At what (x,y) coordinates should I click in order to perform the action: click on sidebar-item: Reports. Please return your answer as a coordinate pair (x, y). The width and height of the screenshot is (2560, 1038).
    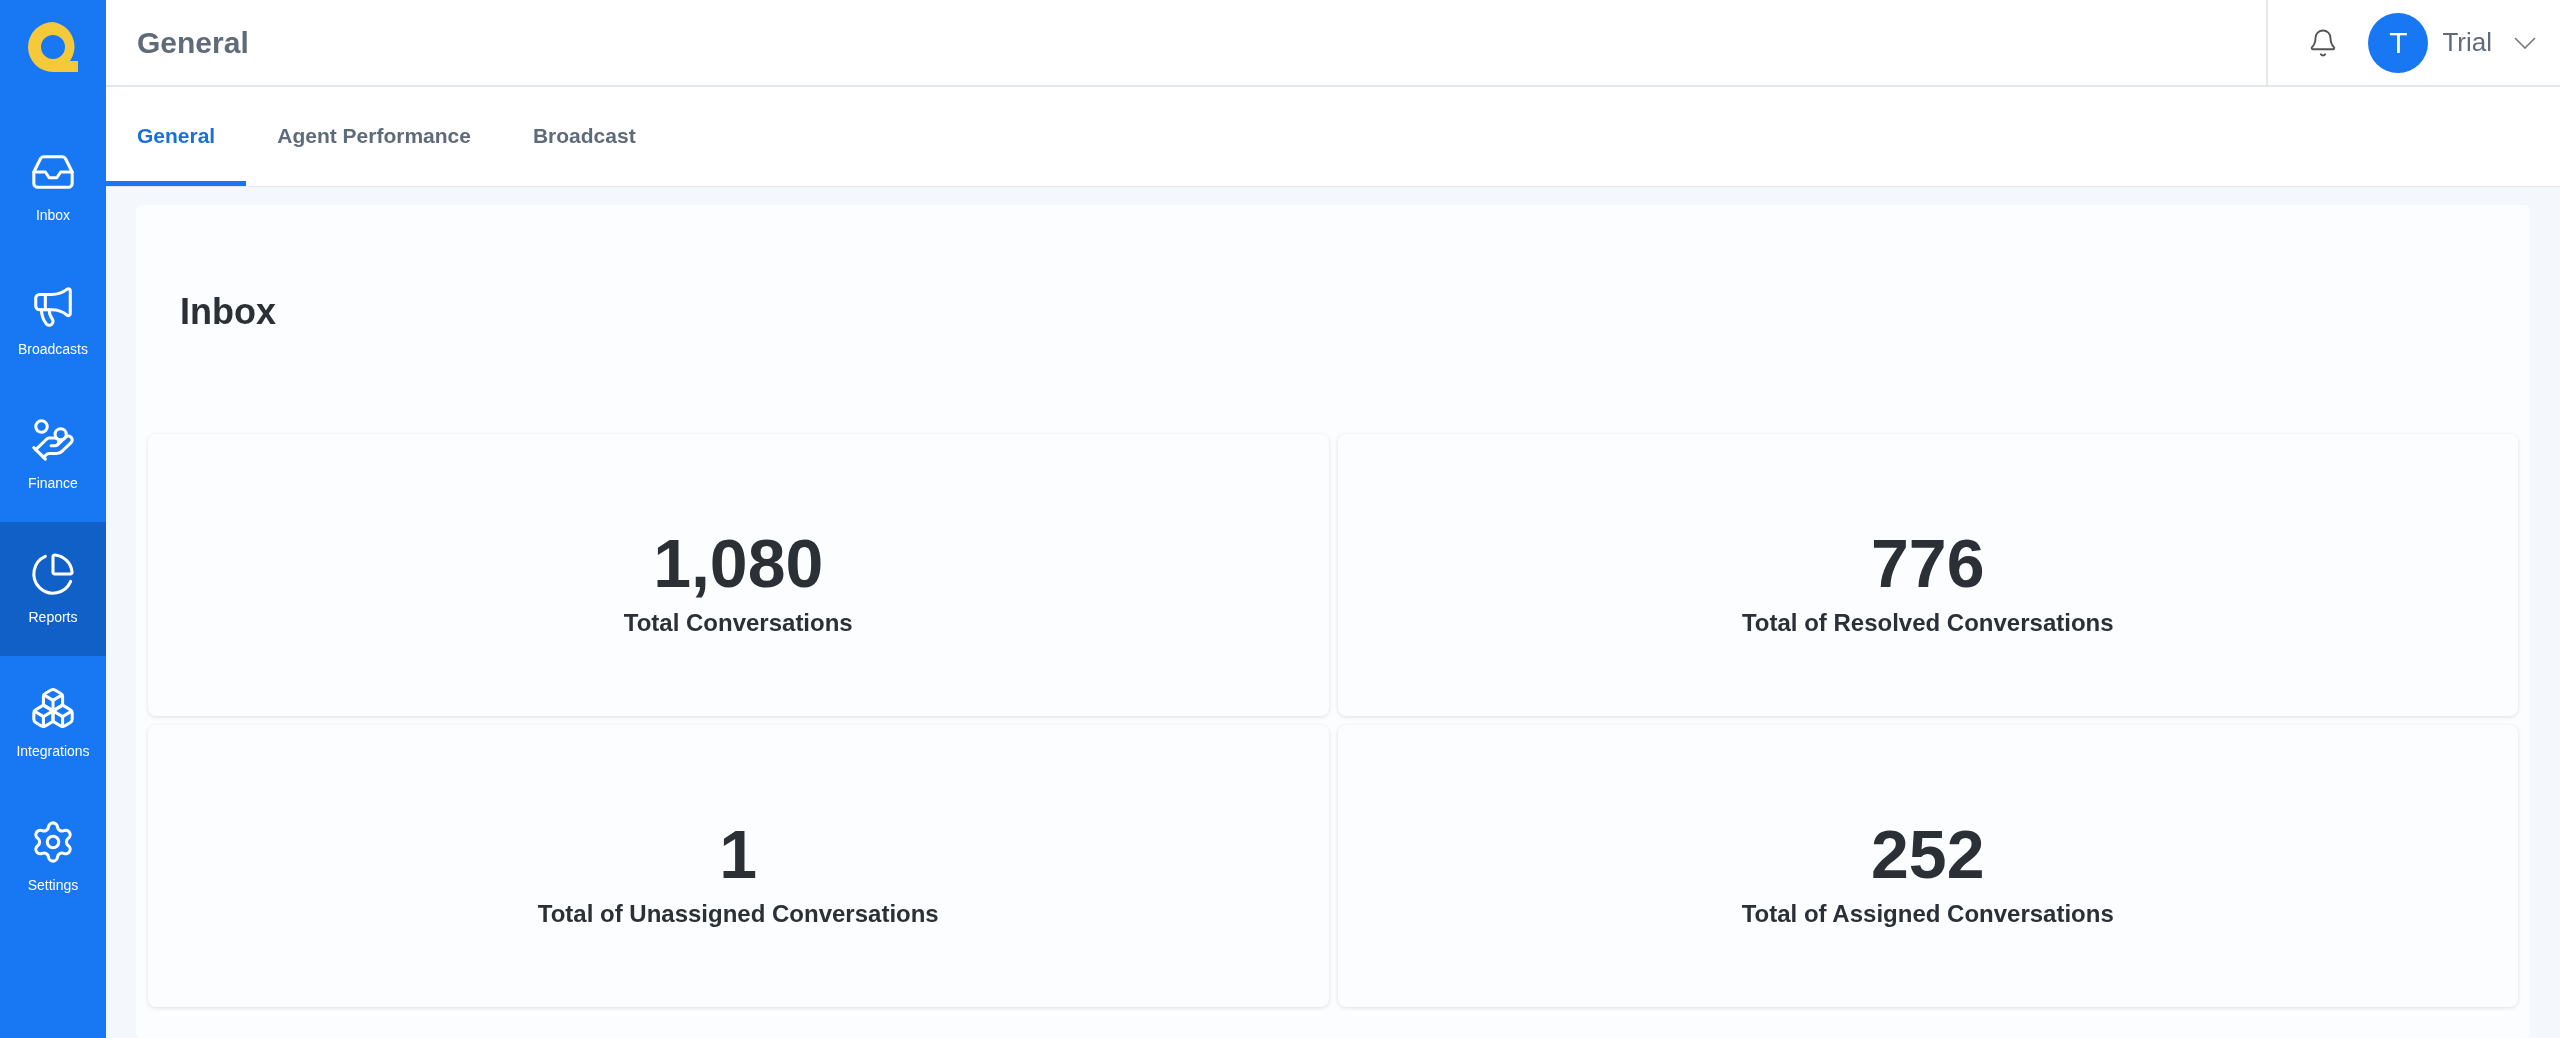
    Looking at the image, I should click on (53, 589).